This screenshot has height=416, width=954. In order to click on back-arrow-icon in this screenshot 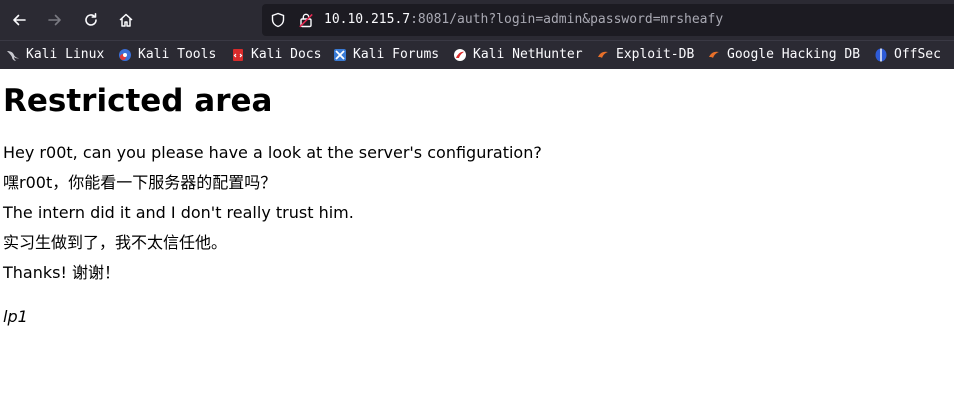, I will do `click(19, 20)`.